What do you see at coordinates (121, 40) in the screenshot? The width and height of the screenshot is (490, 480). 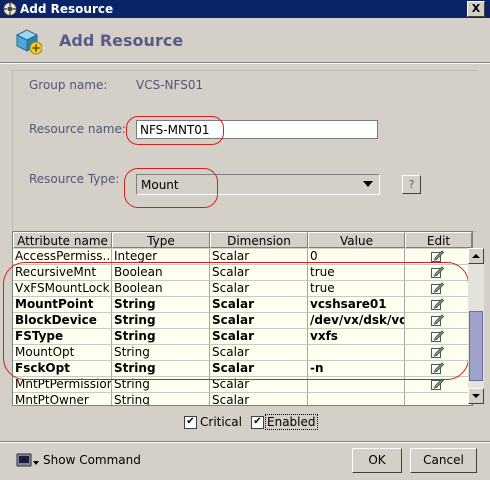 I see `dialog-heading: Add Resource` at bounding box center [121, 40].